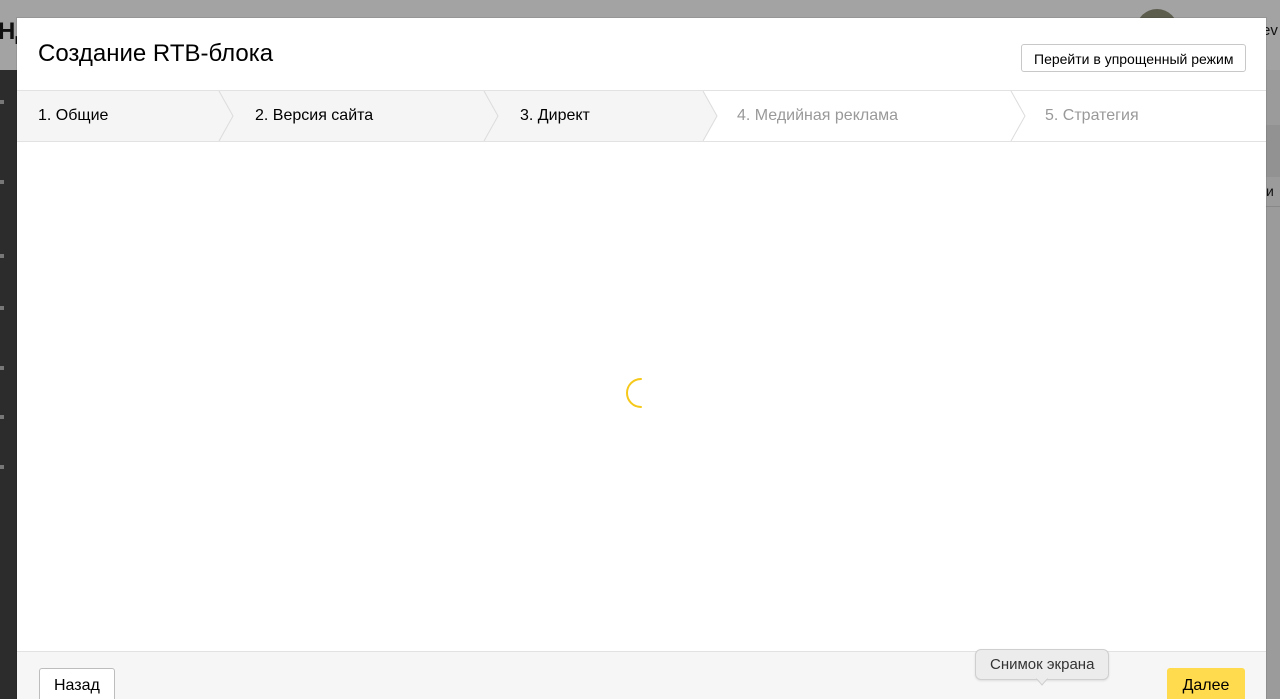 This screenshot has height=699, width=1280. What do you see at coordinates (1270, 191) in the screenshot?
I see `background-text-fragment: и` at bounding box center [1270, 191].